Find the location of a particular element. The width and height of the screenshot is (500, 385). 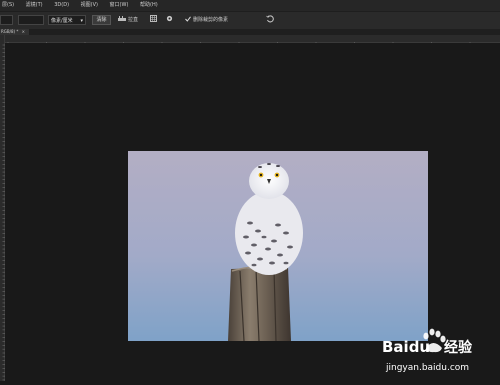

watermark-brand-suffix: 经验 is located at coordinates (458, 347).